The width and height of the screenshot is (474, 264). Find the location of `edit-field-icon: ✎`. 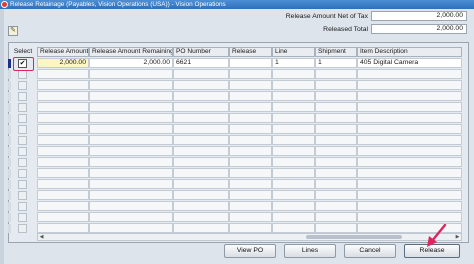

edit-field-icon: ✎ is located at coordinates (13, 31).